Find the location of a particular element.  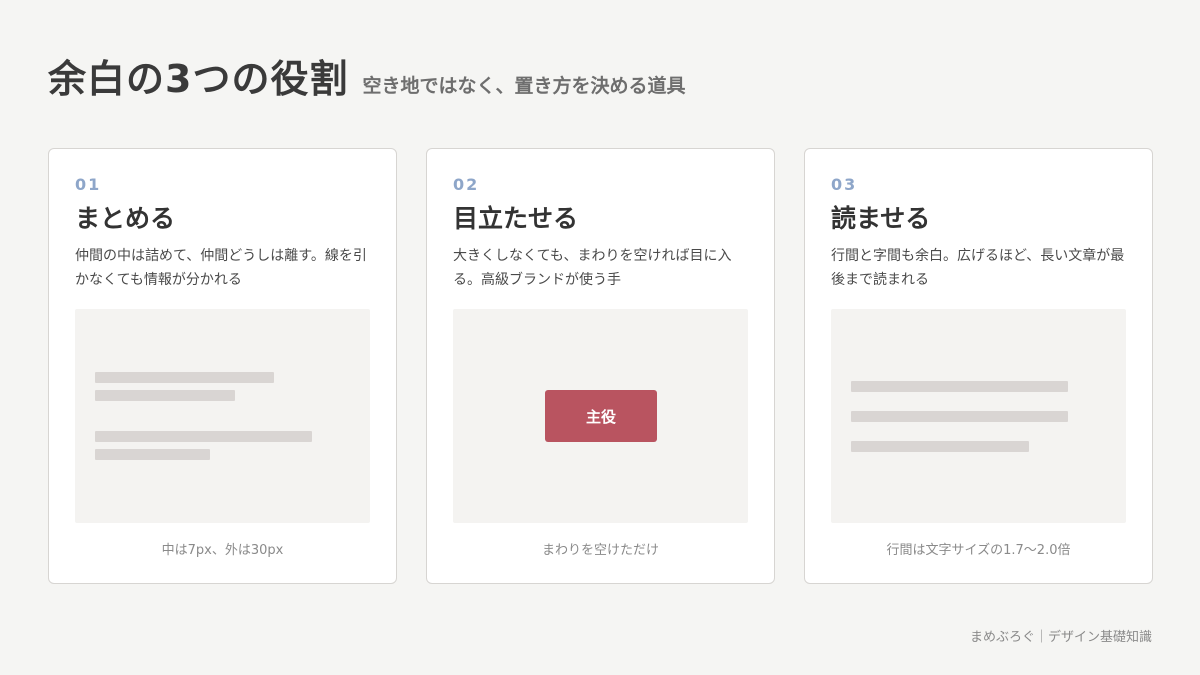

readability-illustration is located at coordinates (978, 416).